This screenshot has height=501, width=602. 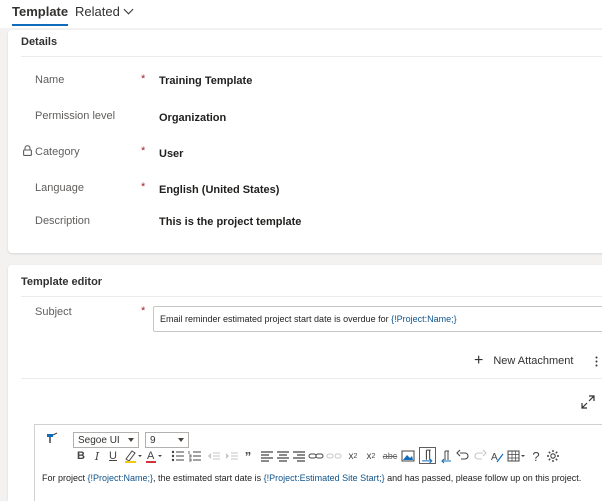 What do you see at coordinates (424, 319) in the screenshot?
I see `subject-token: {!Project:Name;}` at bounding box center [424, 319].